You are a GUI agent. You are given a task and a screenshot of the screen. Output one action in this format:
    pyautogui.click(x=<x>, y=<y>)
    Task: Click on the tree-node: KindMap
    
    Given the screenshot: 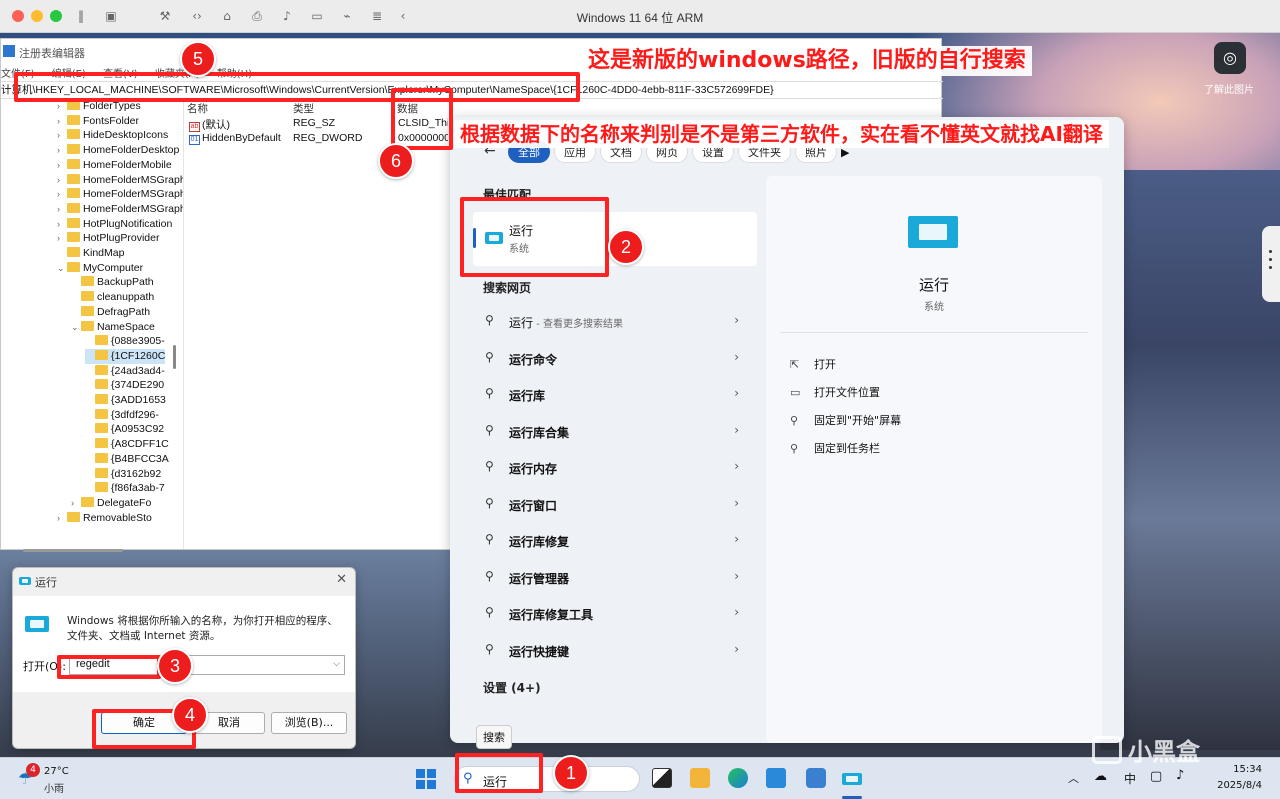 What is the action you would take?
    pyautogui.click(x=90, y=253)
    